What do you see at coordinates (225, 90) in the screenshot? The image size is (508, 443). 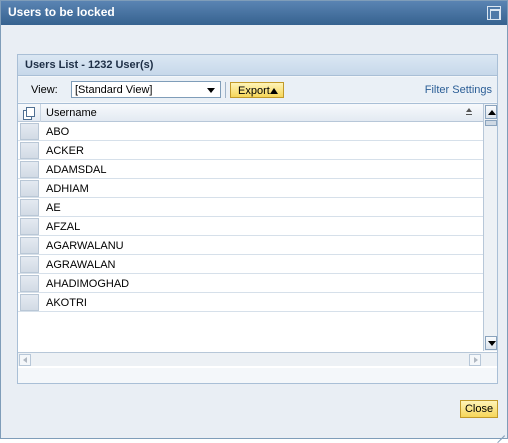 I see `toolbar-separator` at bounding box center [225, 90].